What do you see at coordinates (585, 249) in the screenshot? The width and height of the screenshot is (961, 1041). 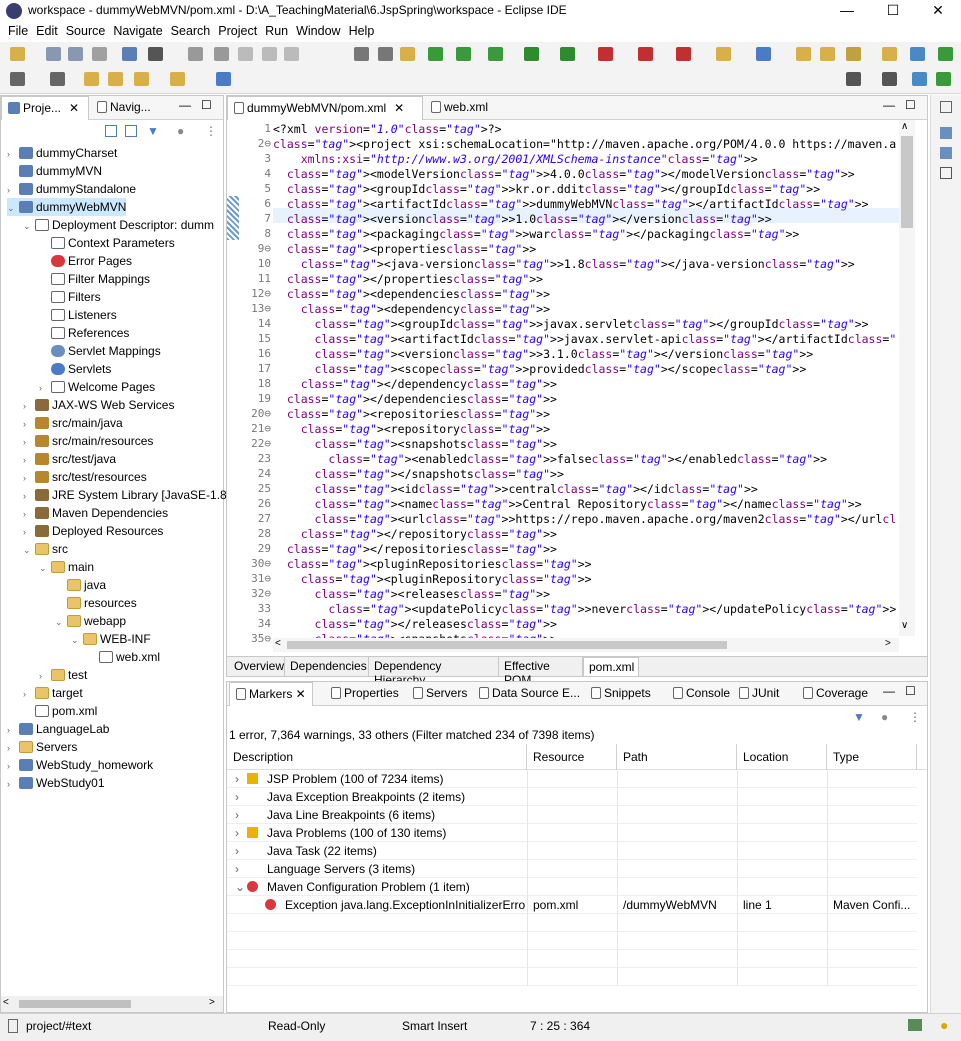 I see `code-line: class="tag"><propertiesclass="tag">>` at bounding box center [585, 249].